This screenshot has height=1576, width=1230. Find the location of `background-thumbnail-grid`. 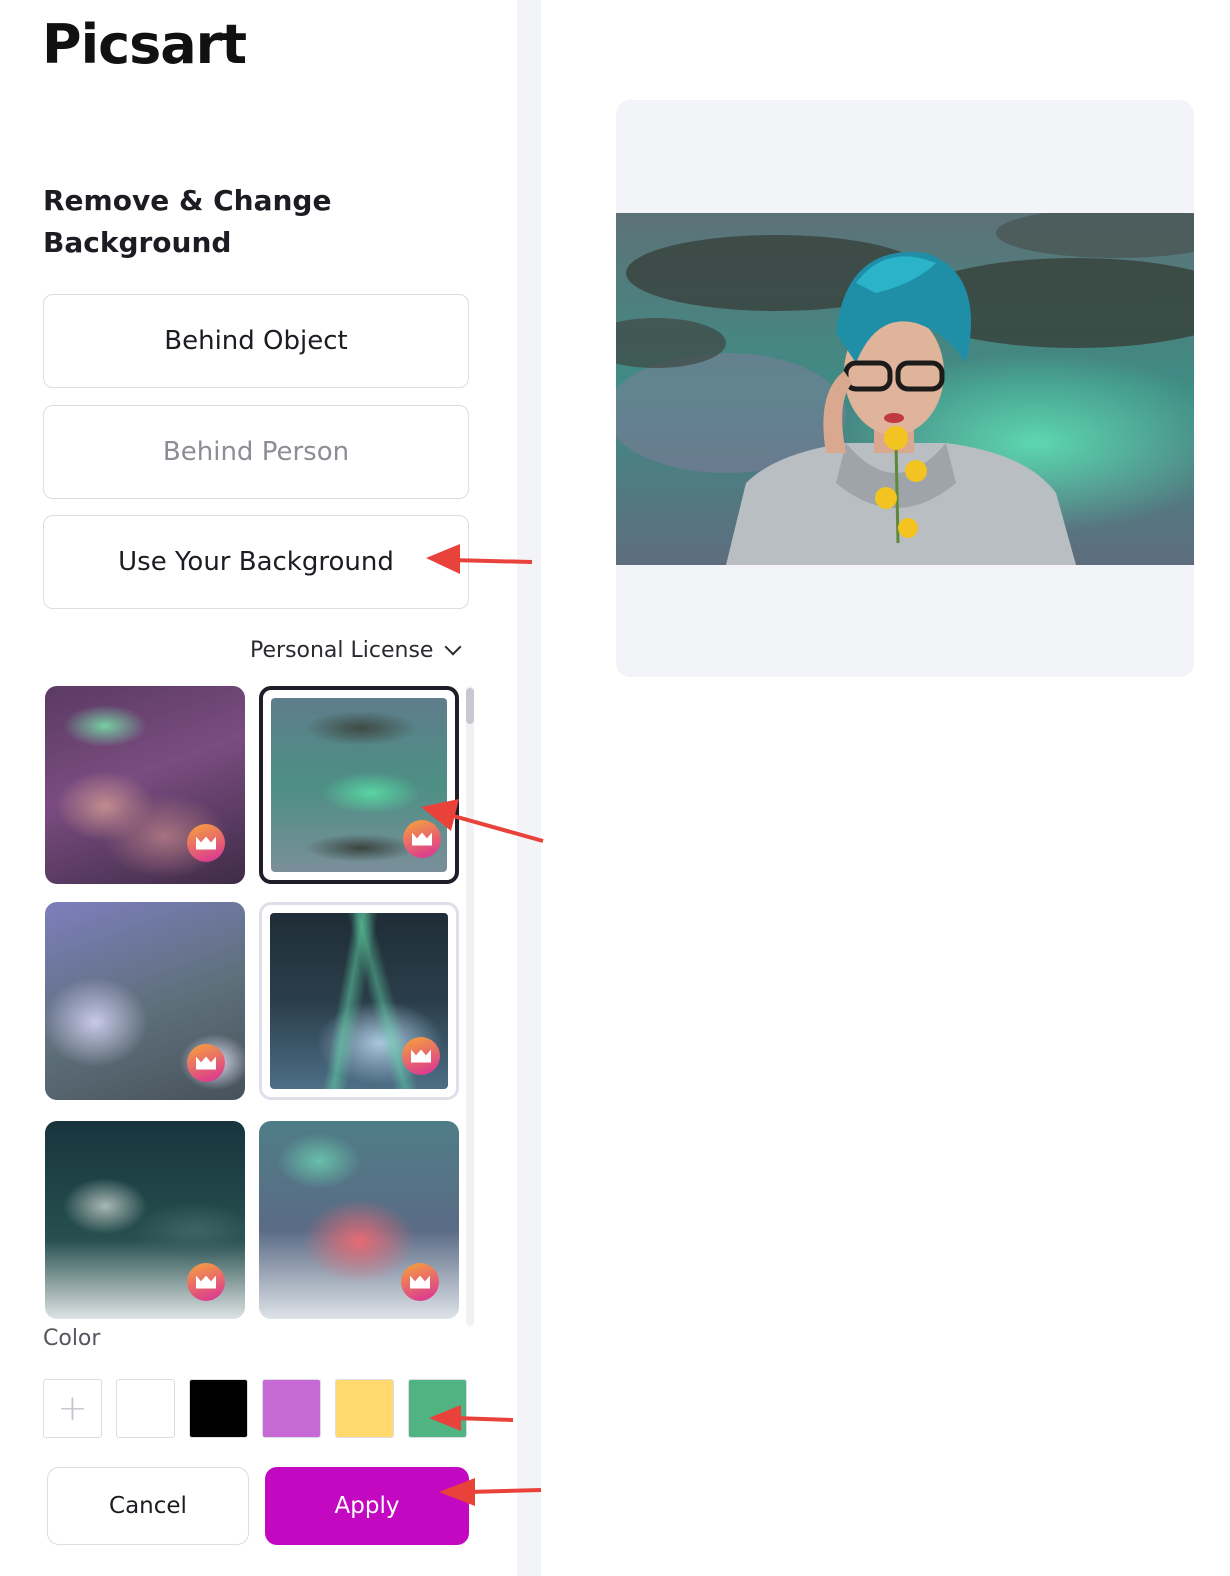

background-thumbnail-grid is located at coordinates (253, 1006).